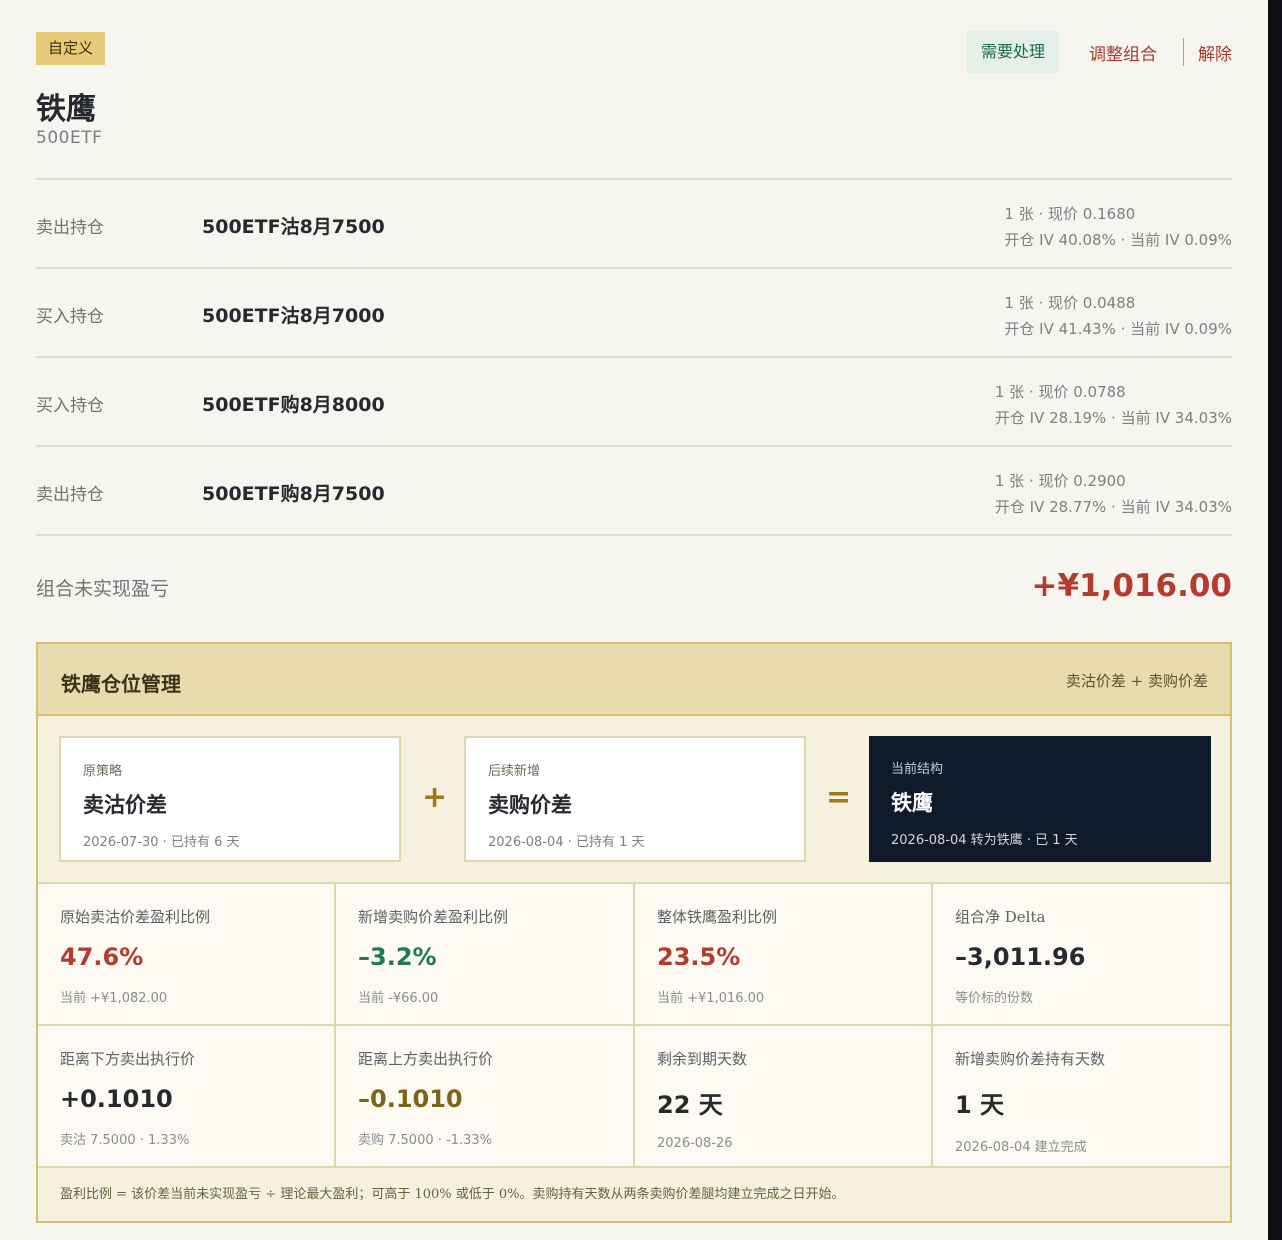 The image size is (1282, 1240). What do you see at coordinates (1070, 214) in the screenshot?
I see `position-qty-price: 1 张 · 现价 0.1680` at bounding box center [1070, 214].